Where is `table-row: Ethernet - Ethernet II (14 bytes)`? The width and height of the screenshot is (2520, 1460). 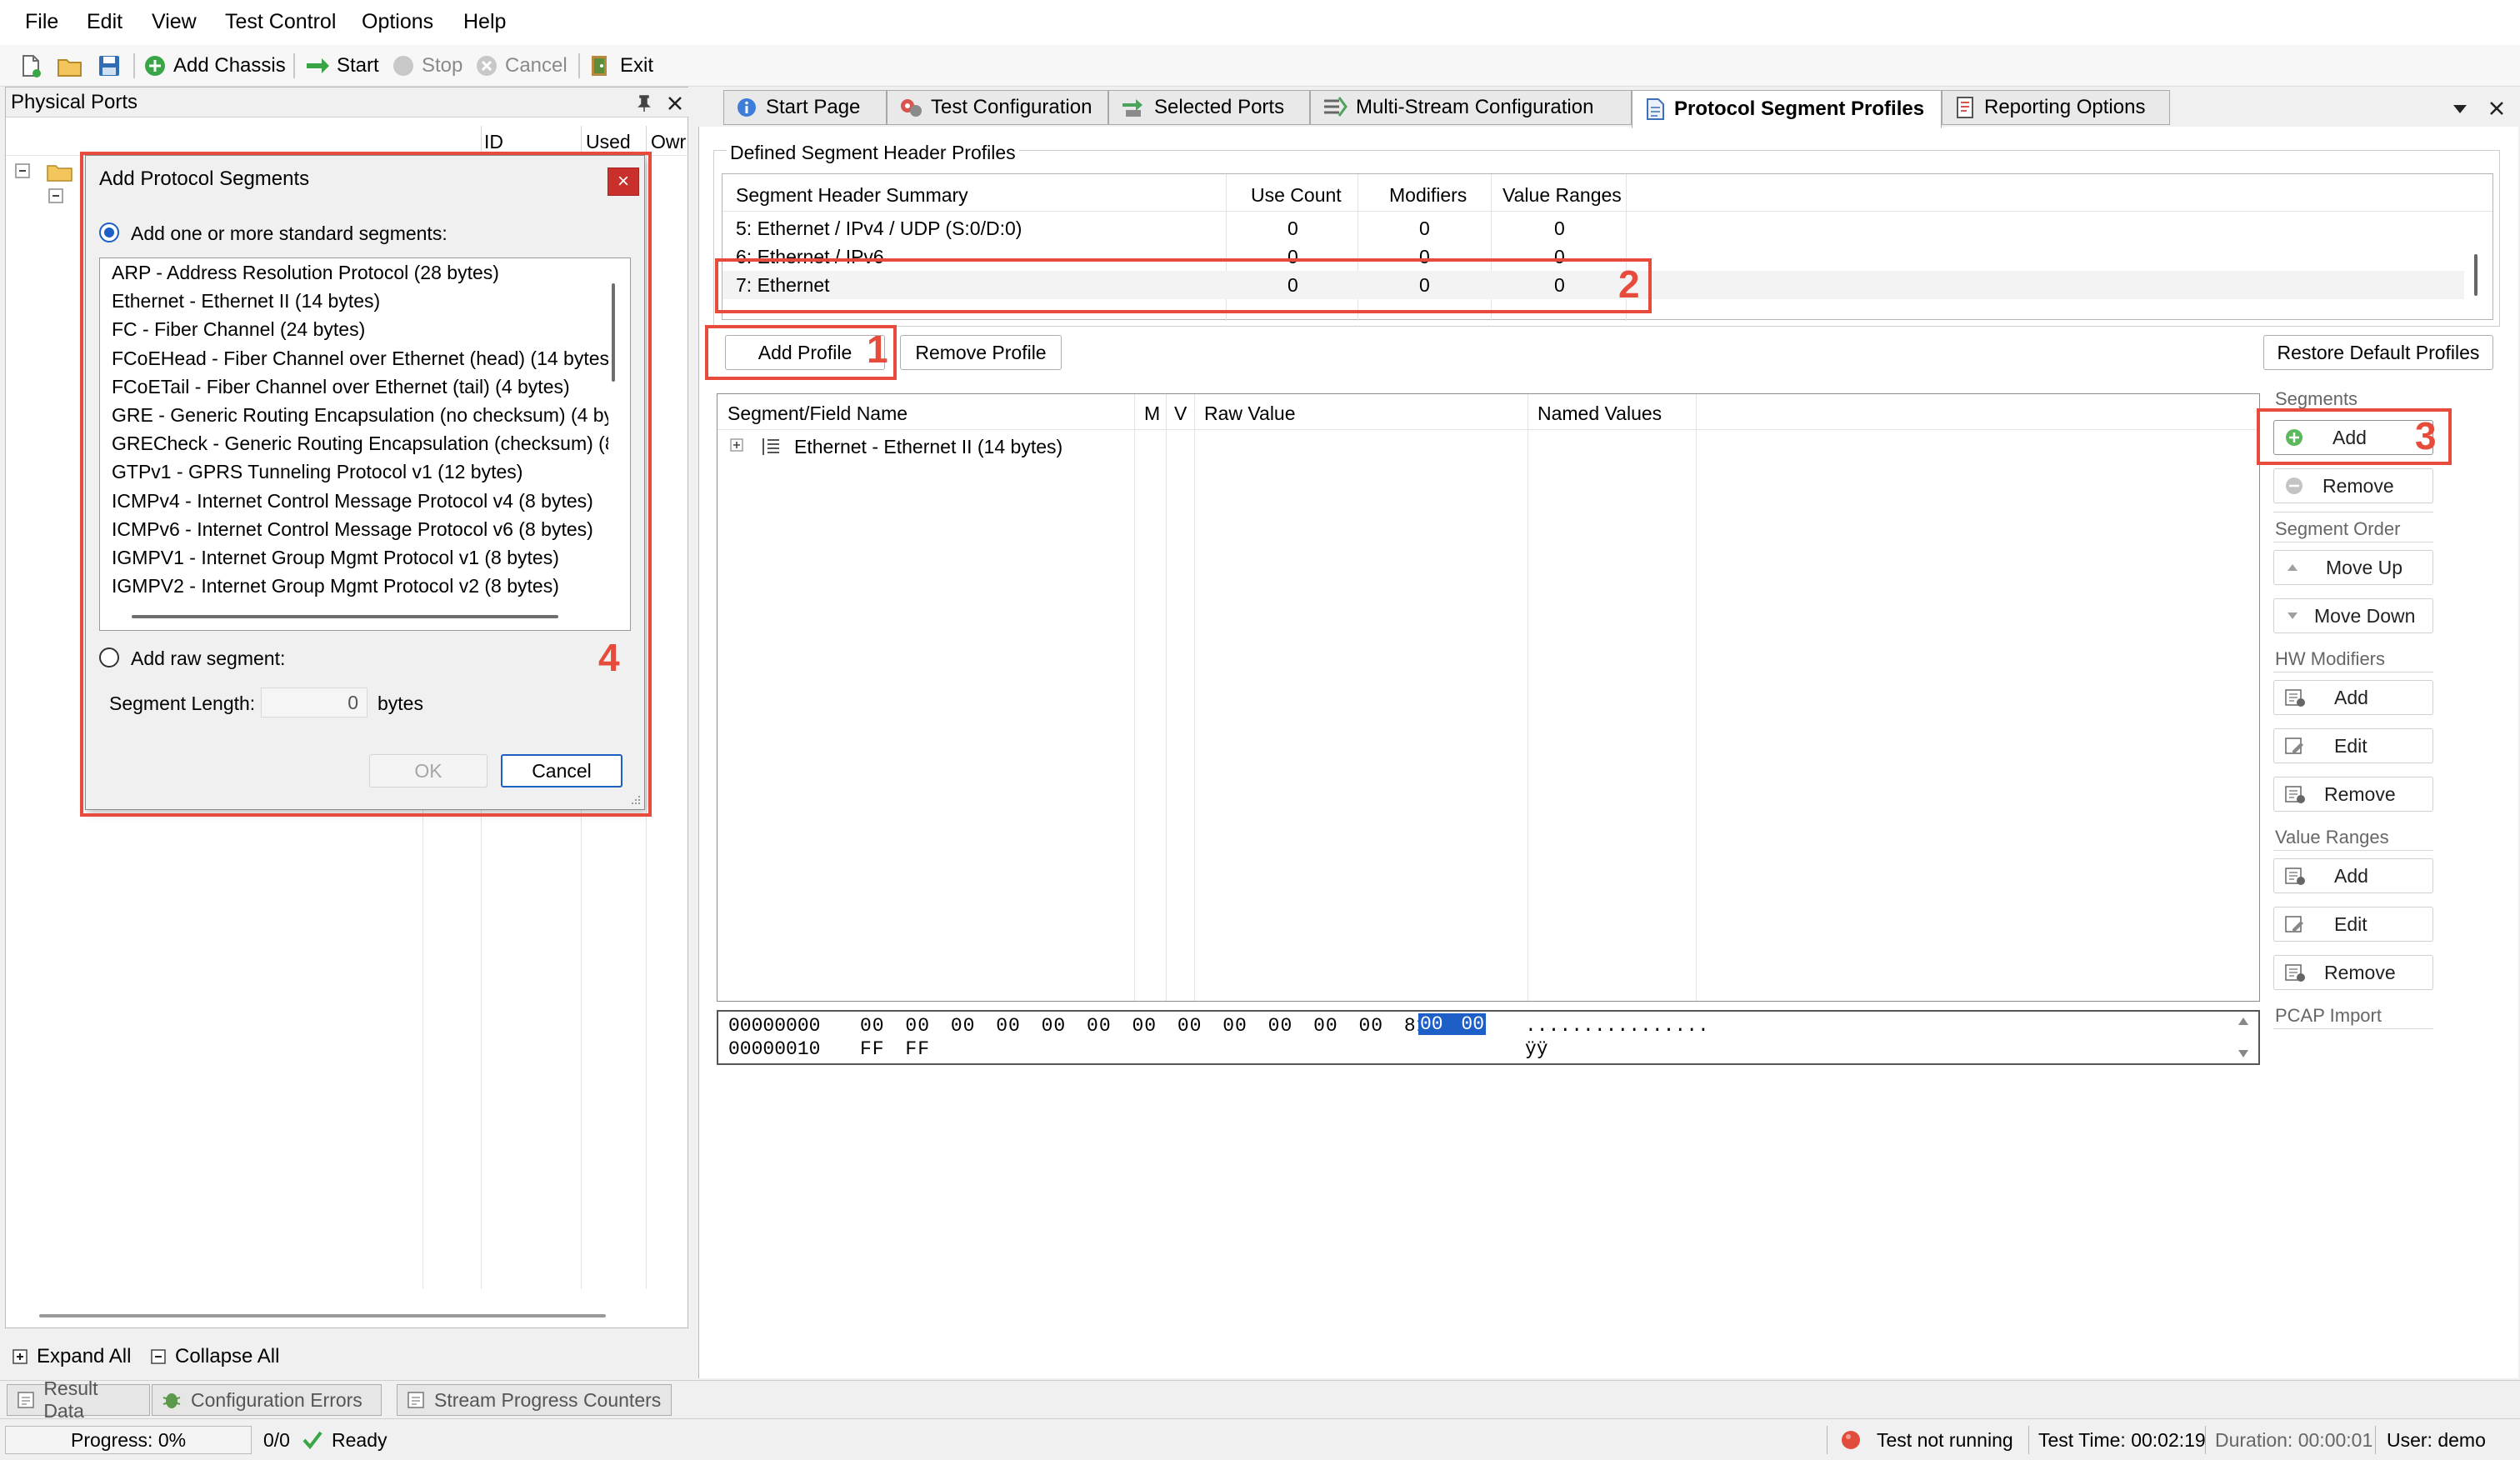 table-row: Ethernet - Ethernet II (14 bytes) is located at coordinates (1488, 446).